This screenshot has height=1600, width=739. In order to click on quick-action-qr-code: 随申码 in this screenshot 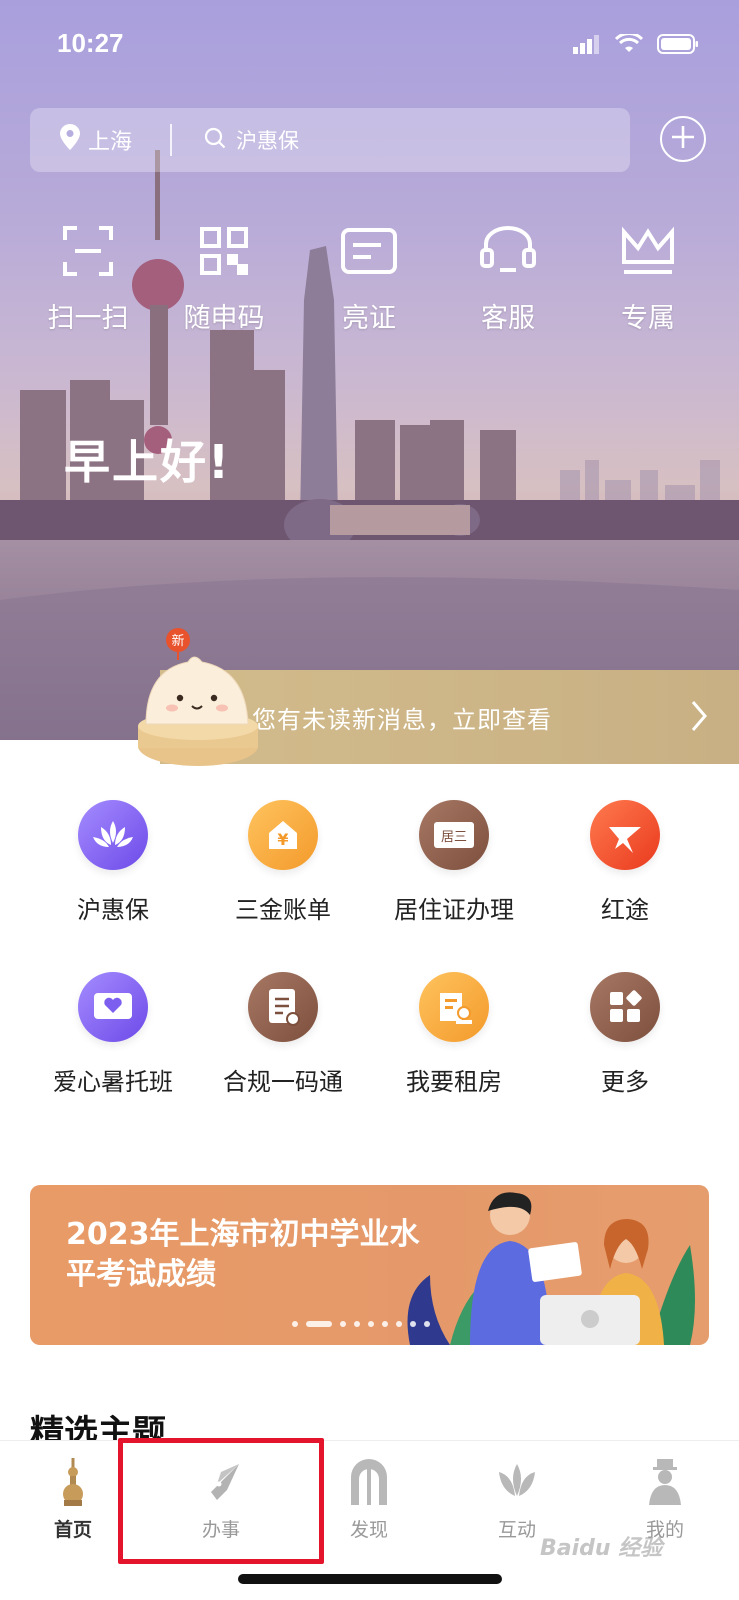, I will do `click(224, 278)`.